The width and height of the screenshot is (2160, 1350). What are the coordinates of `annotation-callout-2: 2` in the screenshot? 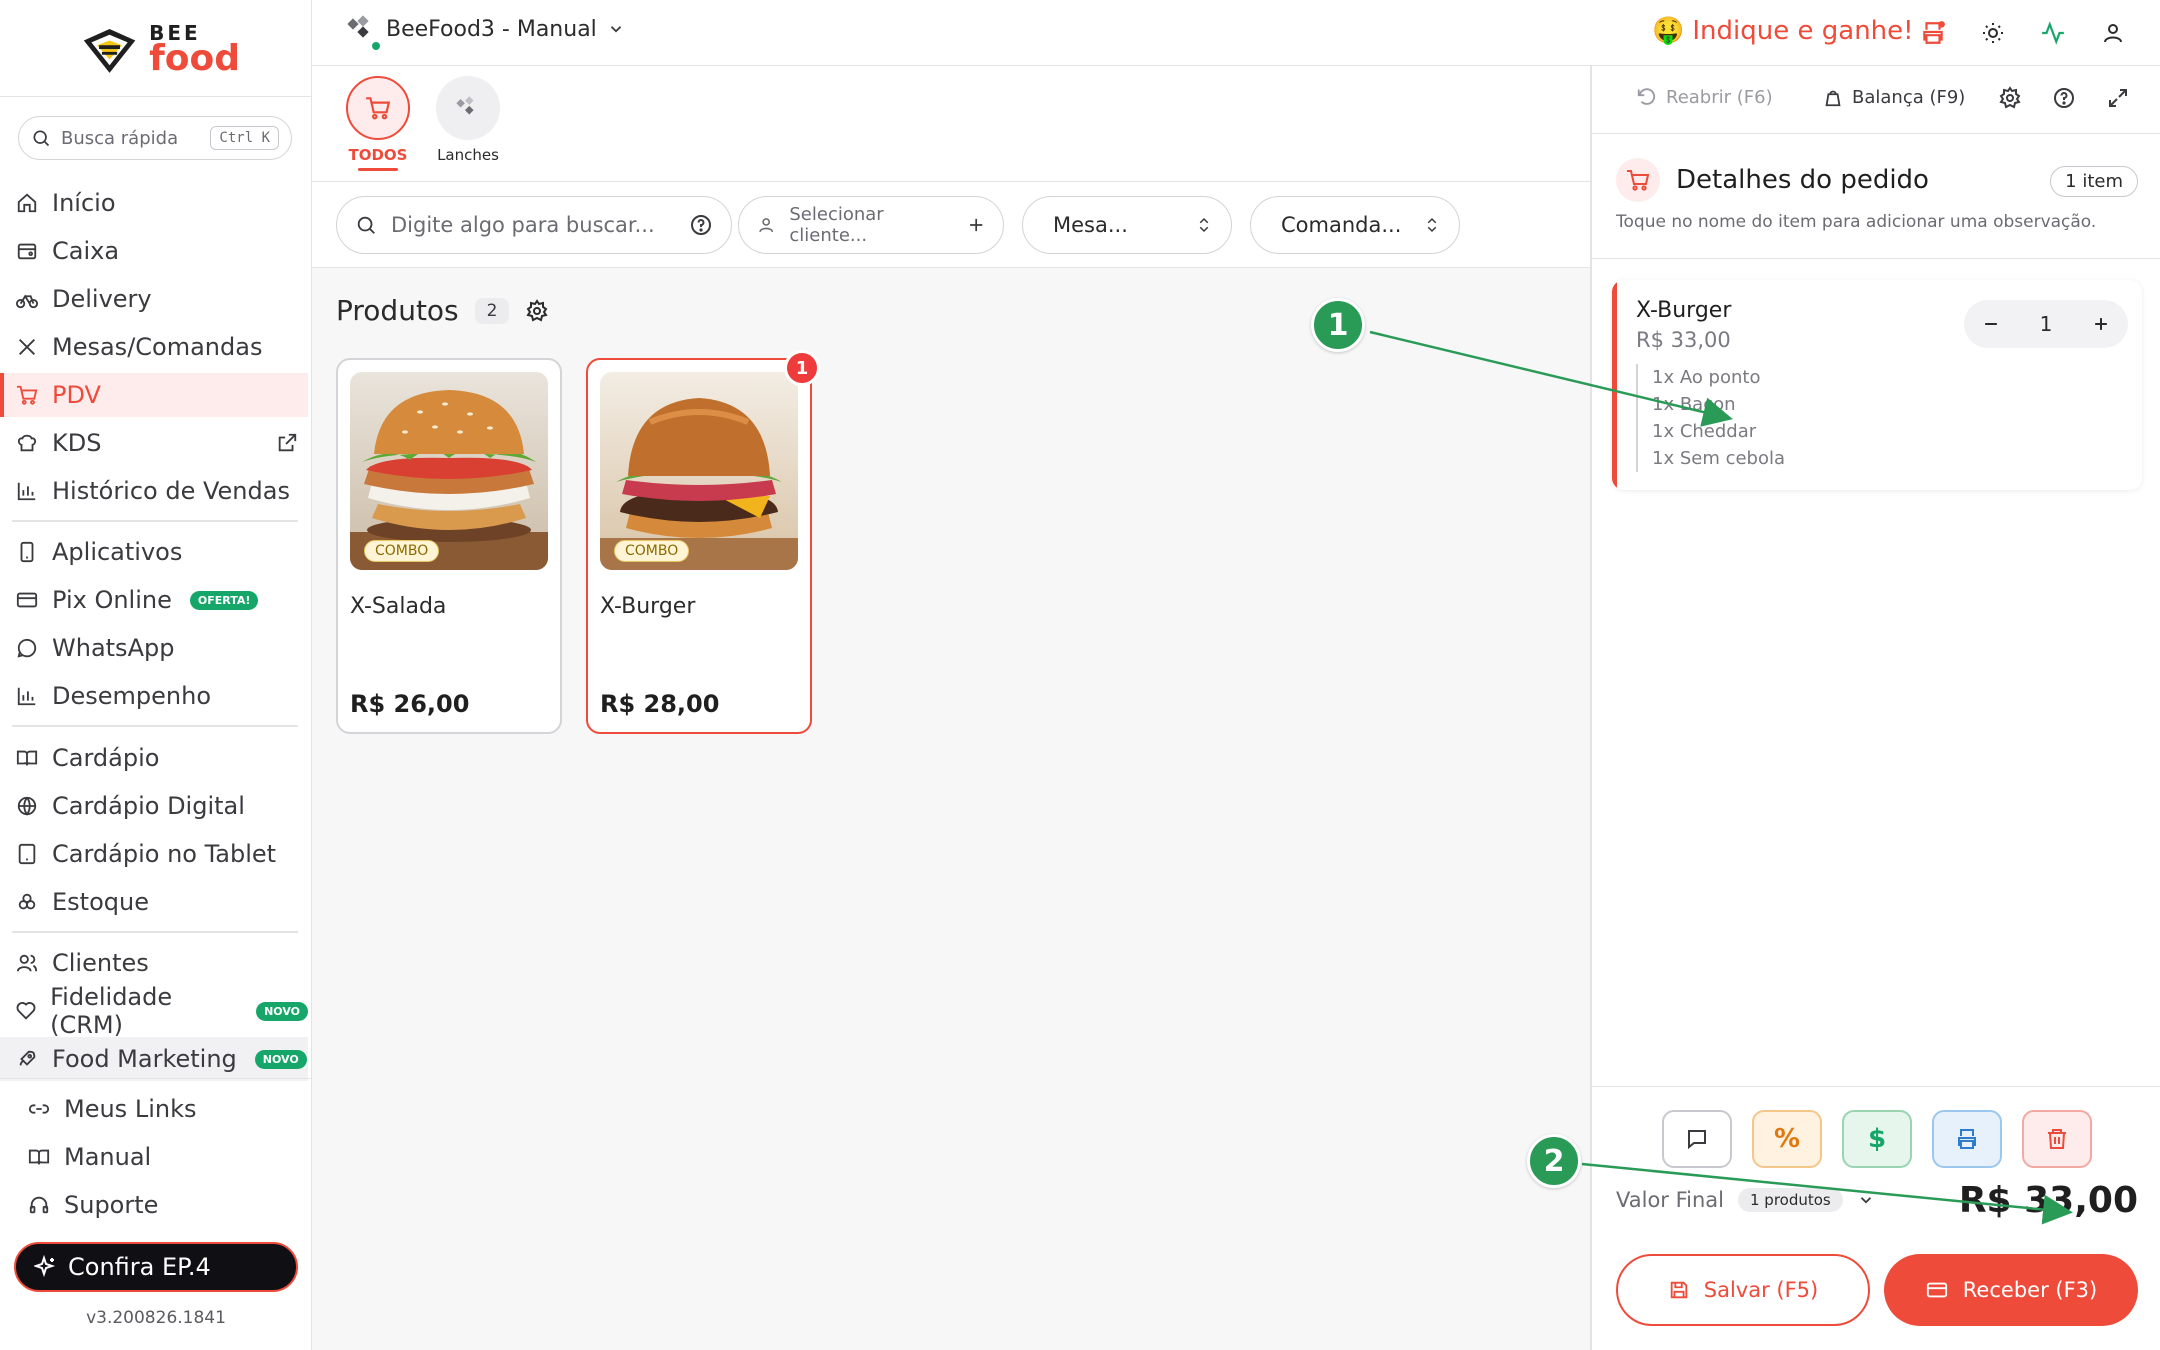 It's located at (1554, 1161).